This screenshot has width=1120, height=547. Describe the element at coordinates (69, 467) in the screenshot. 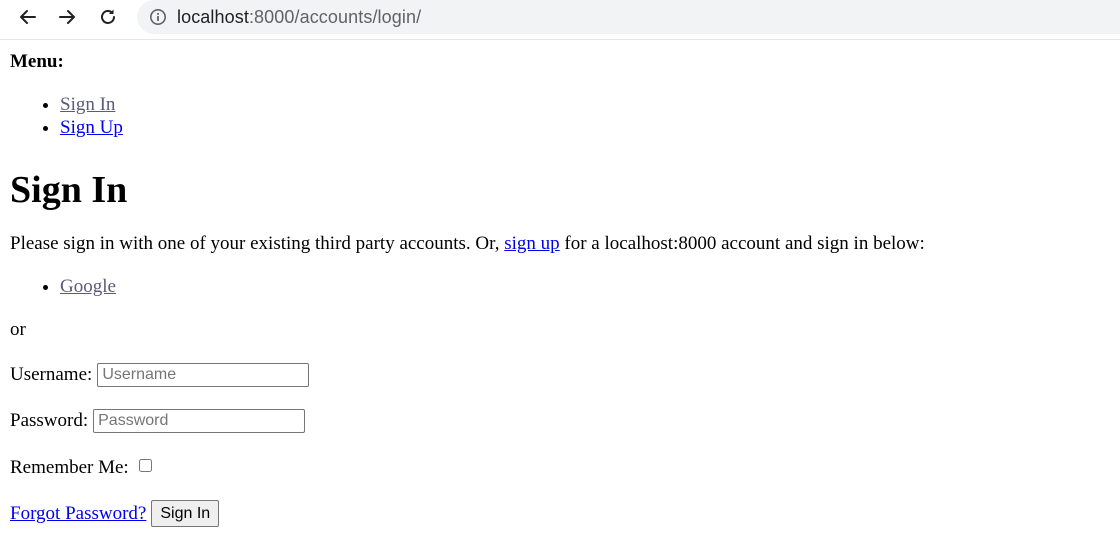

I see `remember-label: Remember Me:` at that location.